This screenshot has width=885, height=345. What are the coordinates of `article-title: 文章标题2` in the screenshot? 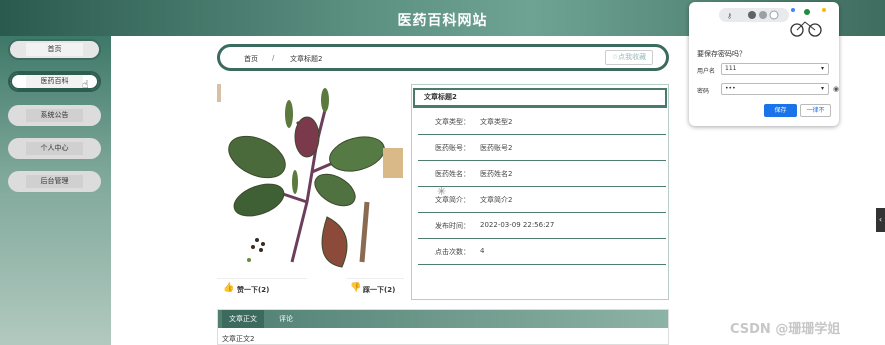 It's located at (540, 98).